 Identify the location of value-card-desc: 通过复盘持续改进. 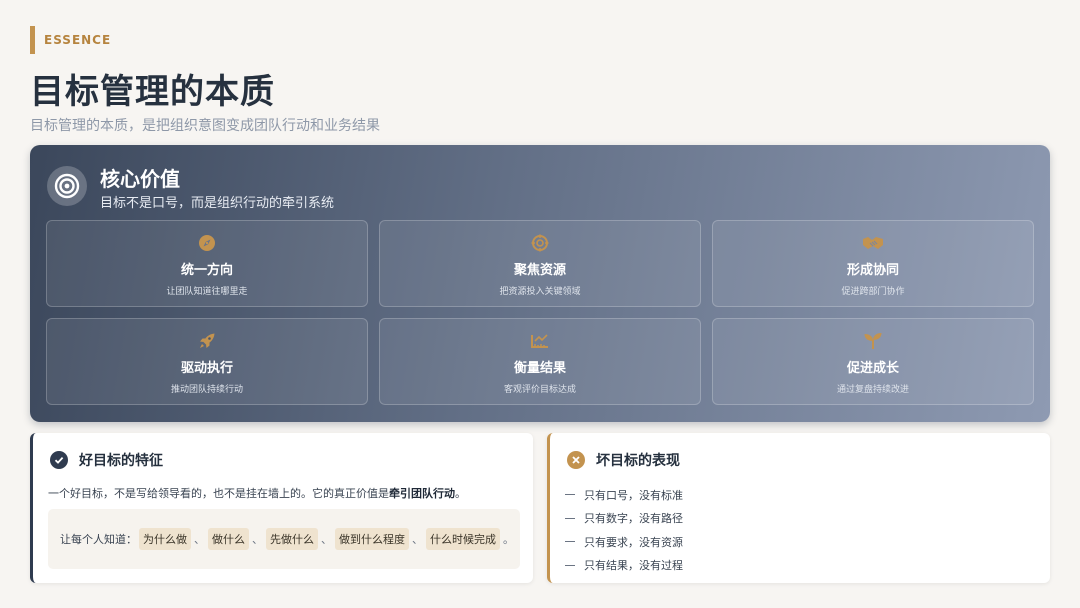
(872, 390).